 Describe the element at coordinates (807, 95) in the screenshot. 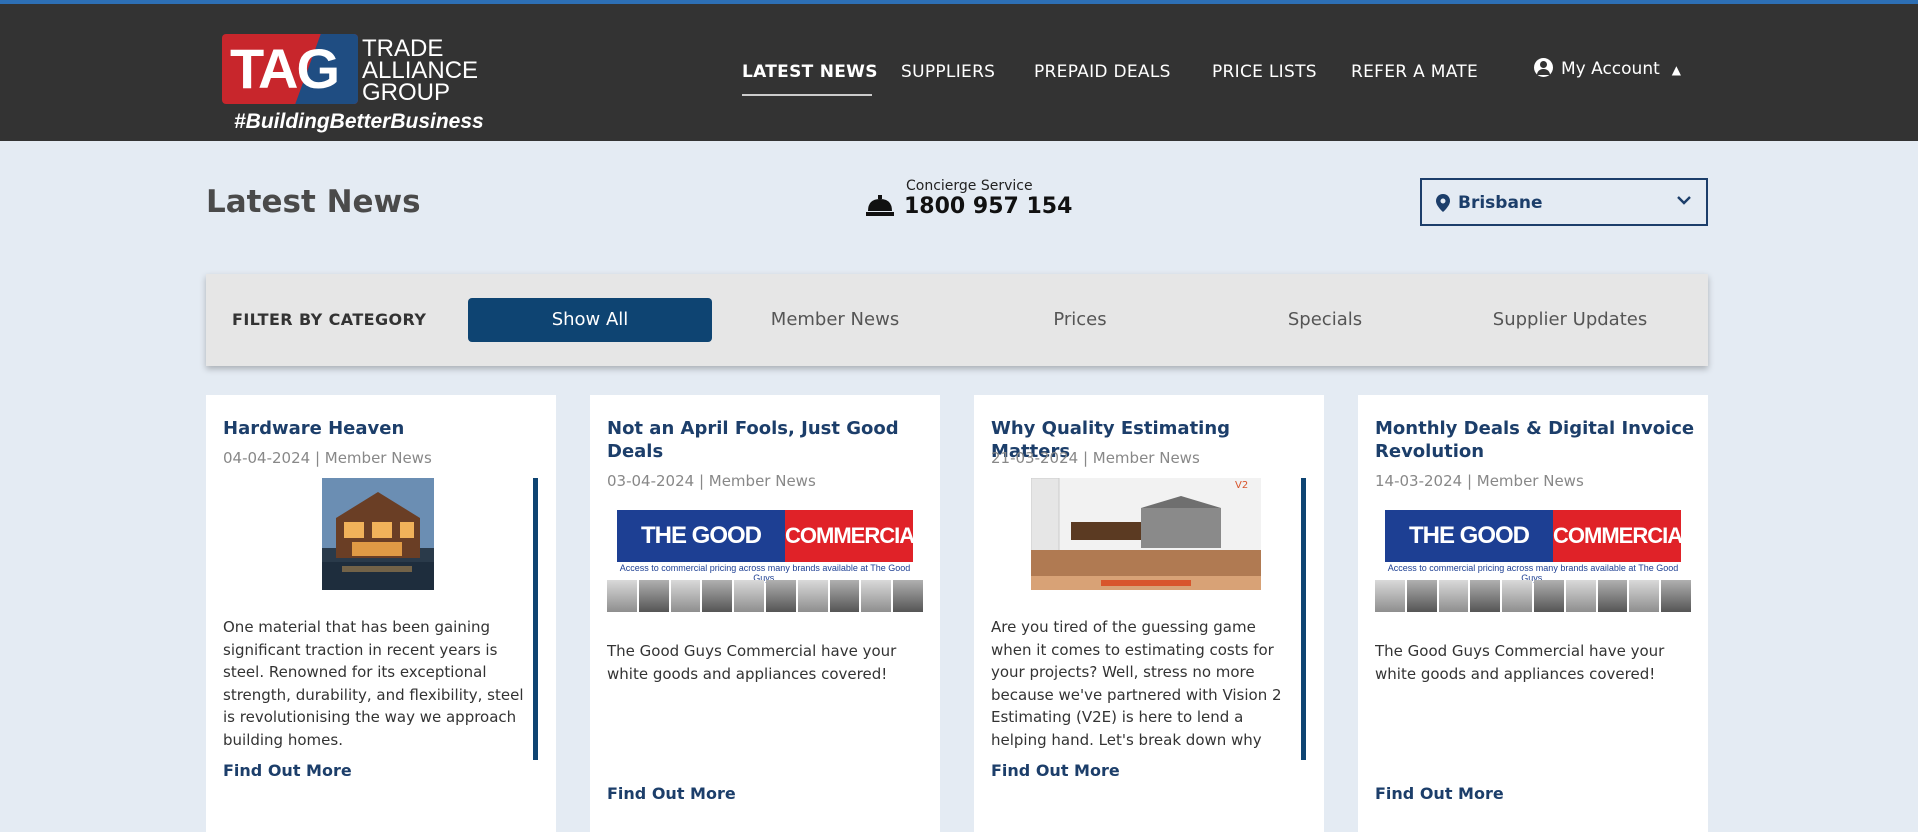

I see `nav-active-underline` at that location.